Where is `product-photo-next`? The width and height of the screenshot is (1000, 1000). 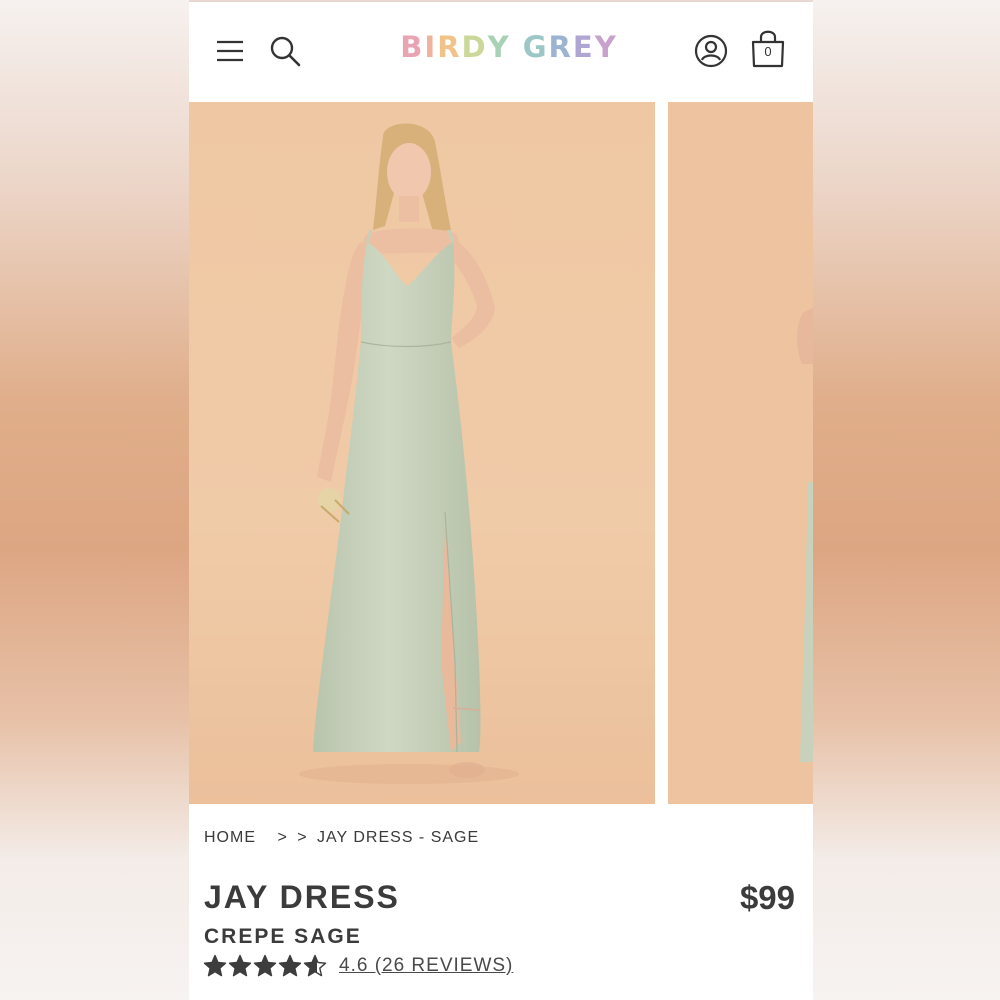
product-photo-next is located at coordinates (740, 453).